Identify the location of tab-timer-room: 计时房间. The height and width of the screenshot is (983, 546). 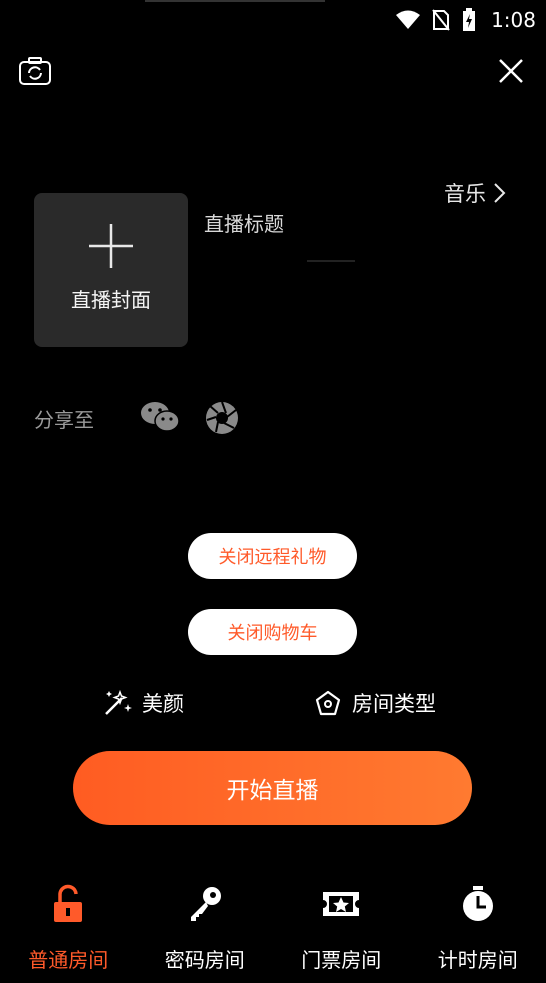
(478, 930).